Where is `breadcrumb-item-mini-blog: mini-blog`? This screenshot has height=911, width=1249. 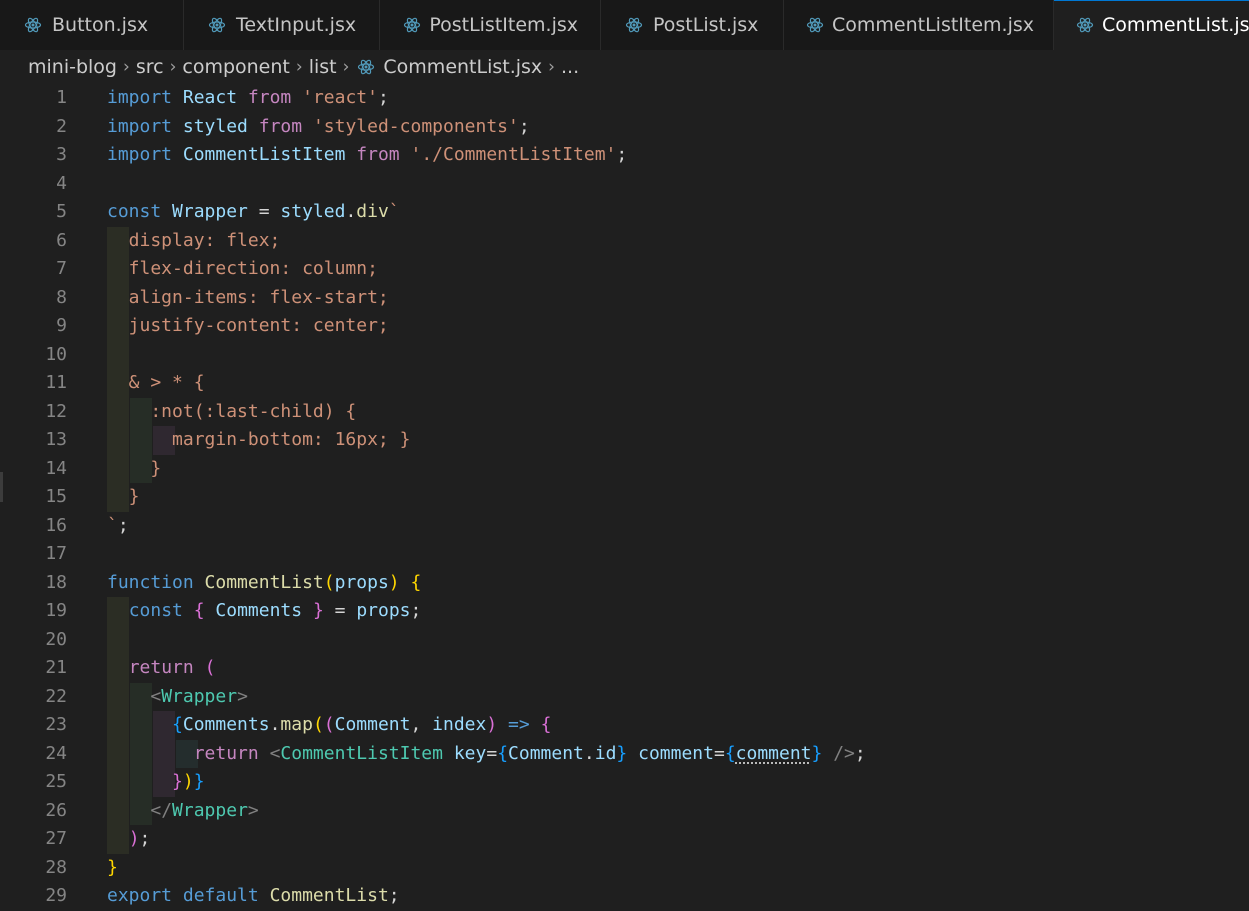 breadcrumb-item-mini-blog: mini-blog is located at coordinates (72, 67).